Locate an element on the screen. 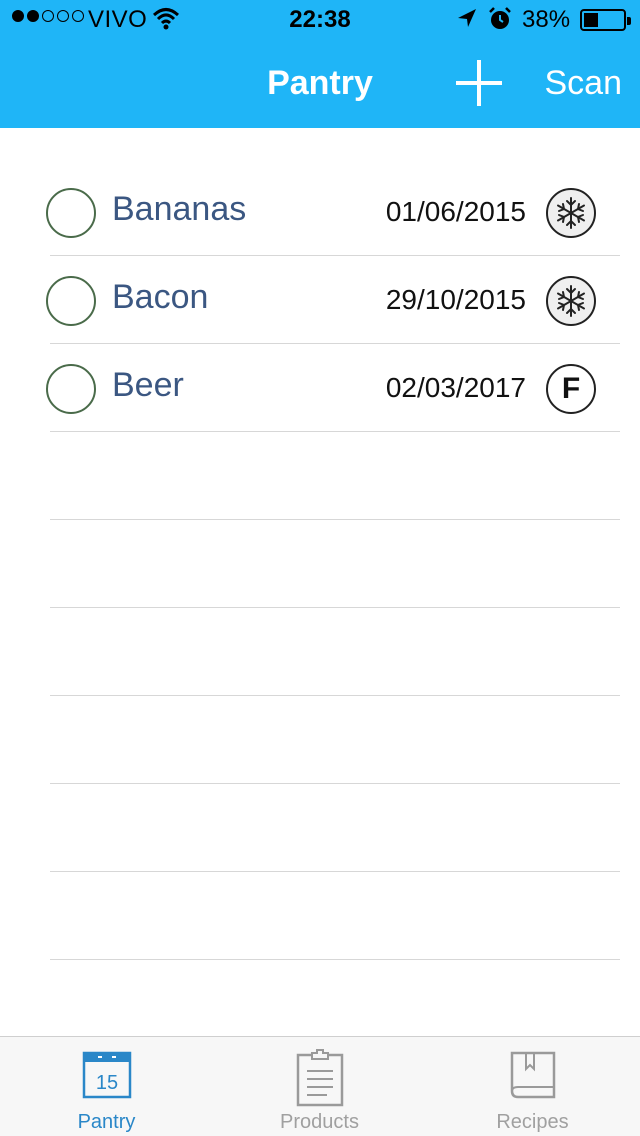 The width and height of the screenshot is (640, 1136). storage-label: F is located at coordinates (571, 388).